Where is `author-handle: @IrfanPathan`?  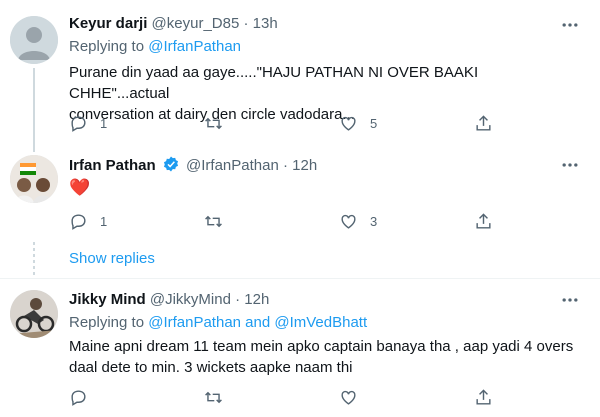
author-handle: @IrfanPathan is located at coordinates (232, 165).